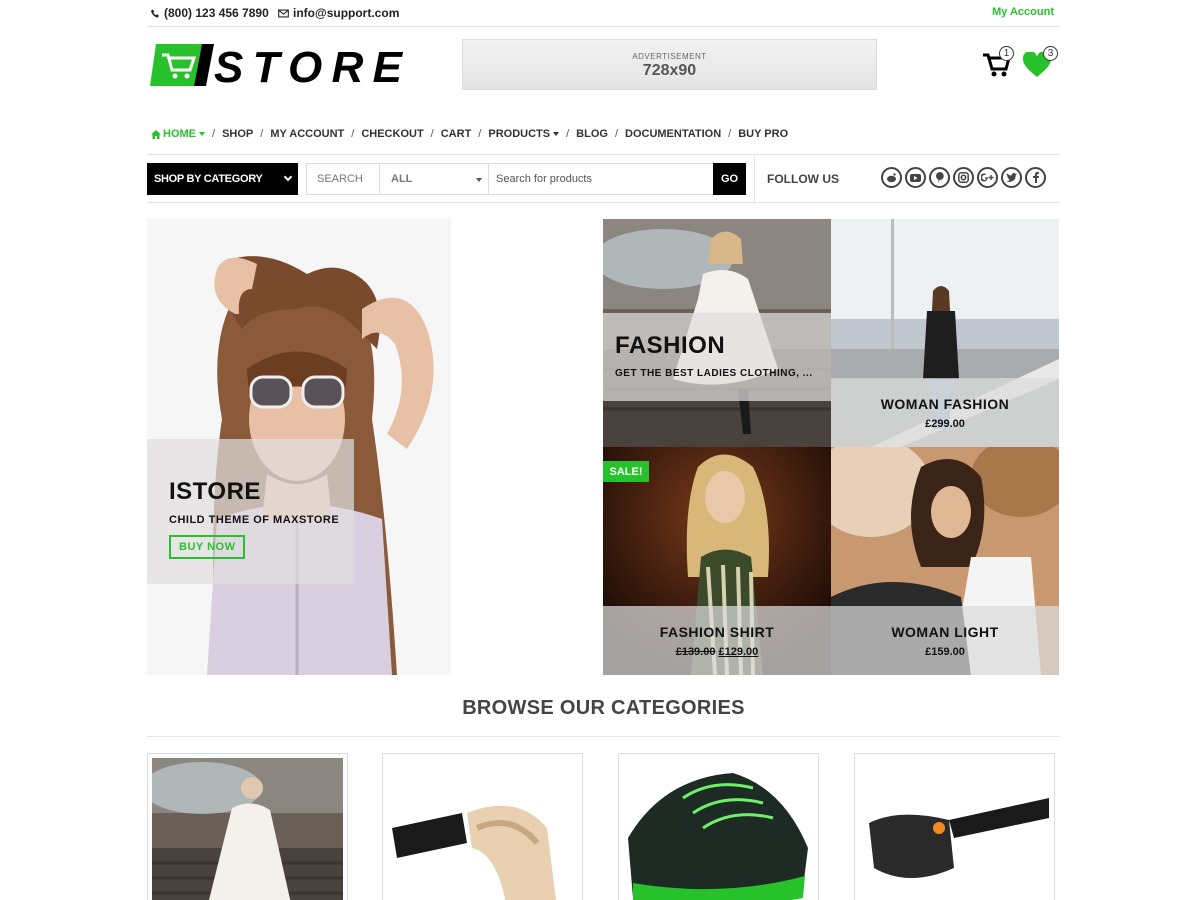 The width and height of the screenshot is (1200, 900). I want to click on ad-label: ADVERTISEMENT, so click(669, 56).